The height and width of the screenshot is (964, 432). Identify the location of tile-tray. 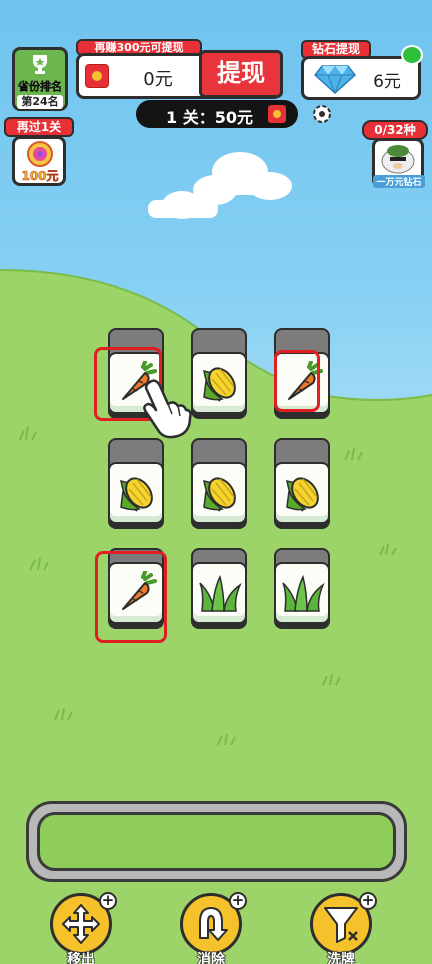
(216, 841).